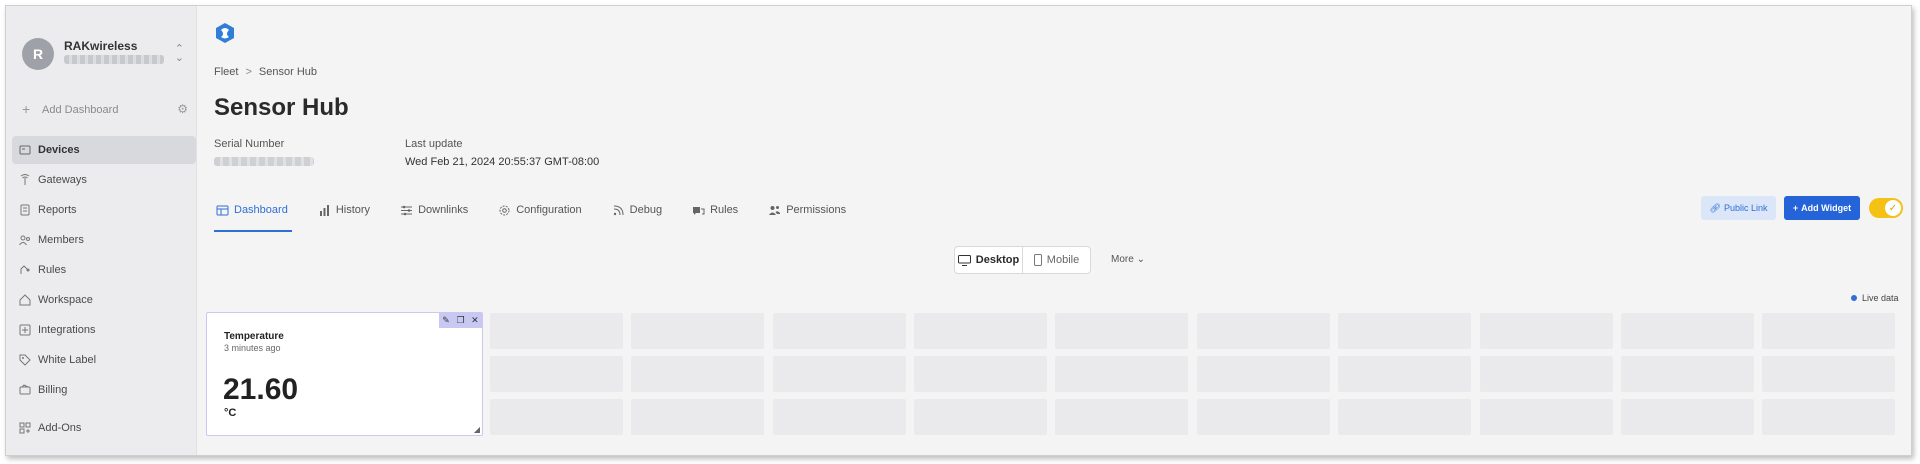  I want to click on add-widget-label: Add Widget, so click(1826, 208).